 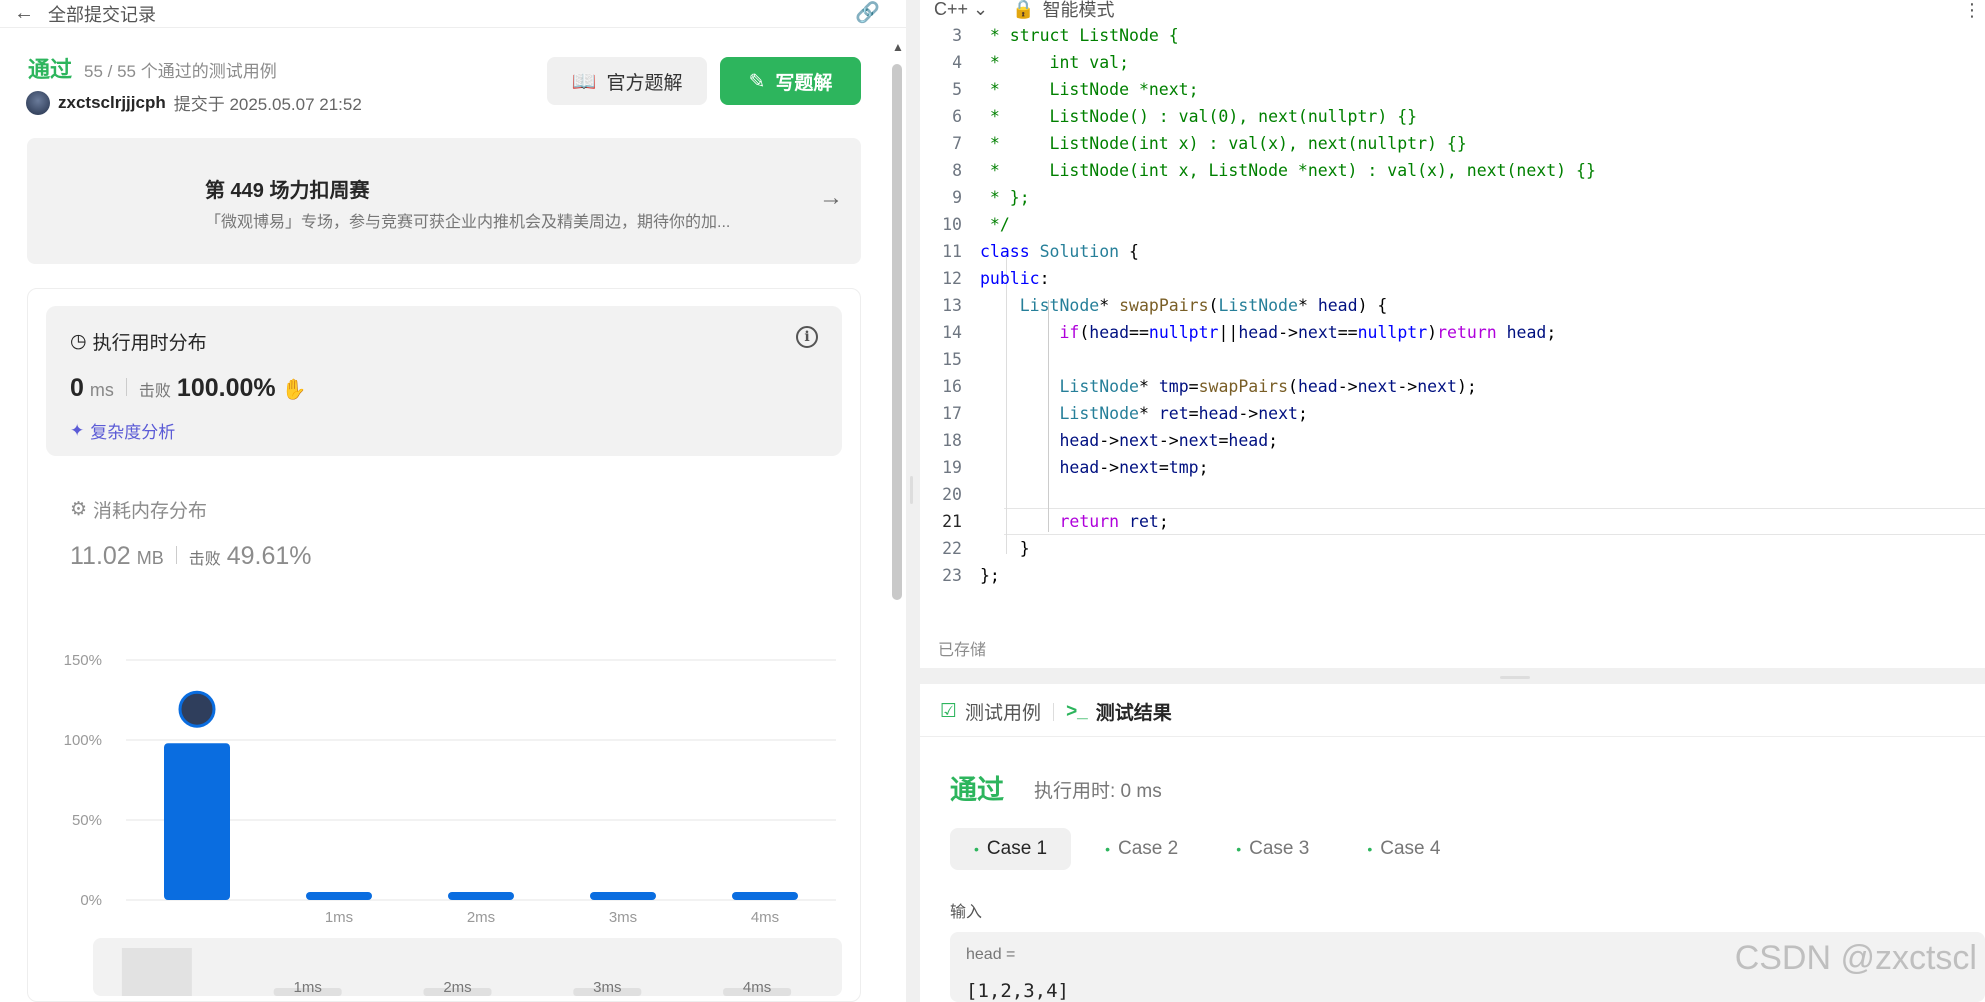 I want to click on memory-title: ⚙ 消耗内存分布, so click(x=138, y=509).